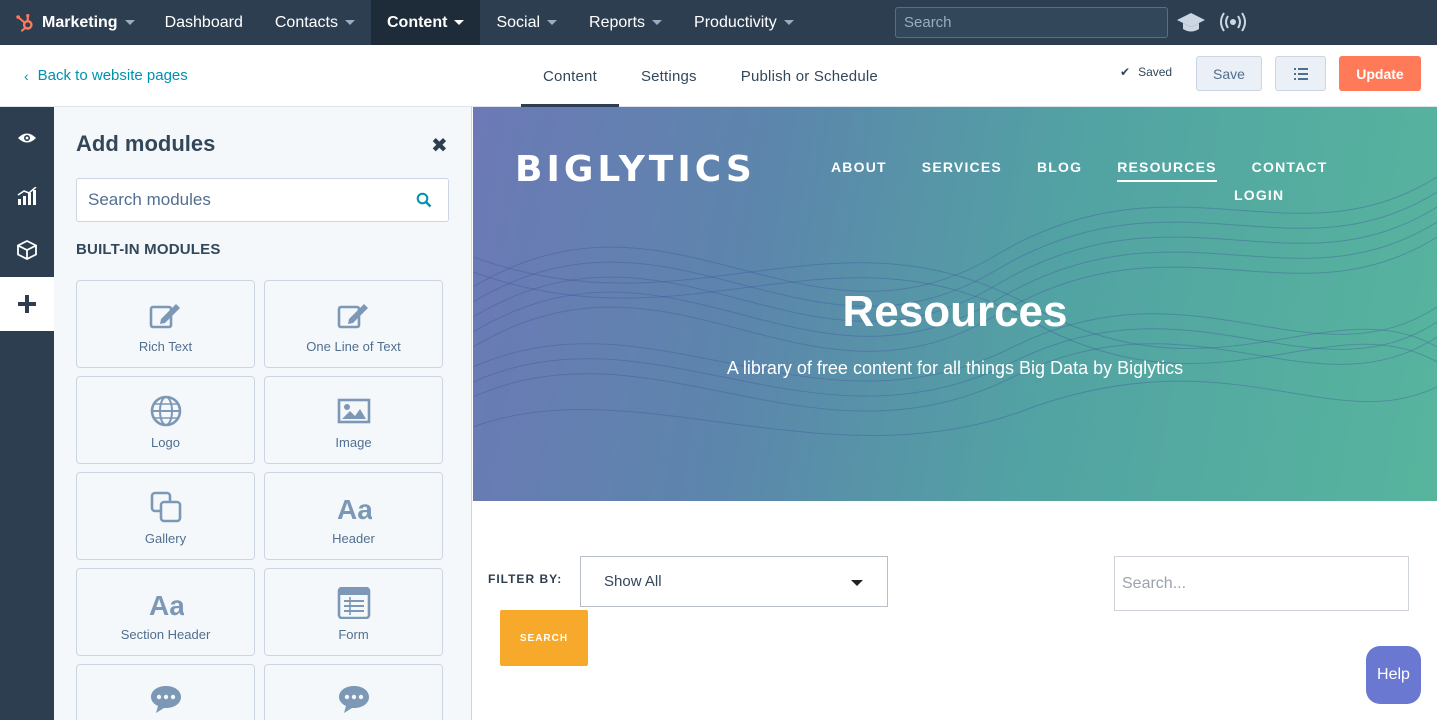 This screenshot has width=1437, height=720. I want to click on search-icon, so click(424, 200).